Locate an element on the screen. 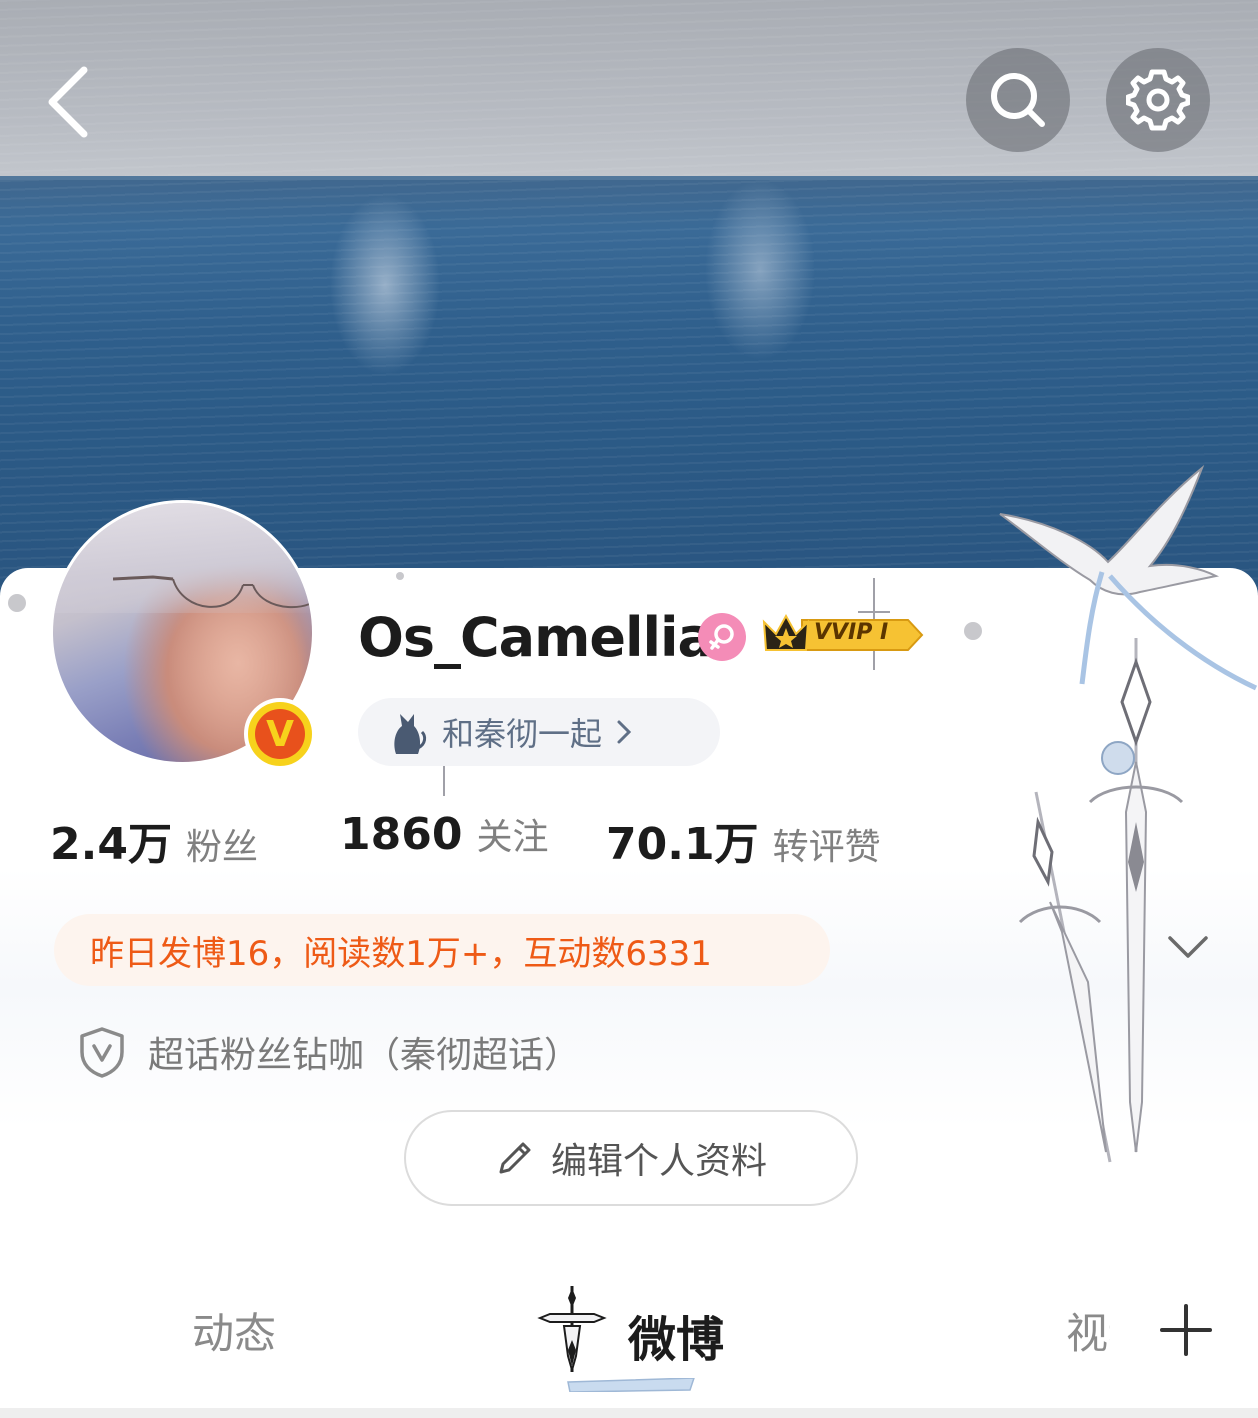 This screenshot has width=1258, height=1418. vvip-label: VVIP Ⅰ is located at coordinates (851, 632).